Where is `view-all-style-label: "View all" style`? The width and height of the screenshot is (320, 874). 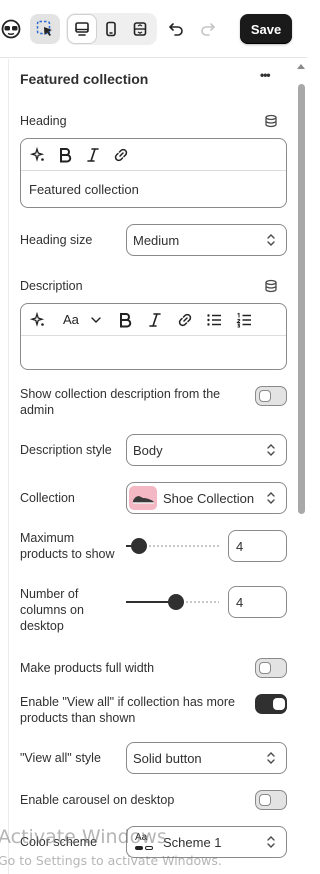 view-all-style-label: "View all" style is located at coordinates (60, 758).